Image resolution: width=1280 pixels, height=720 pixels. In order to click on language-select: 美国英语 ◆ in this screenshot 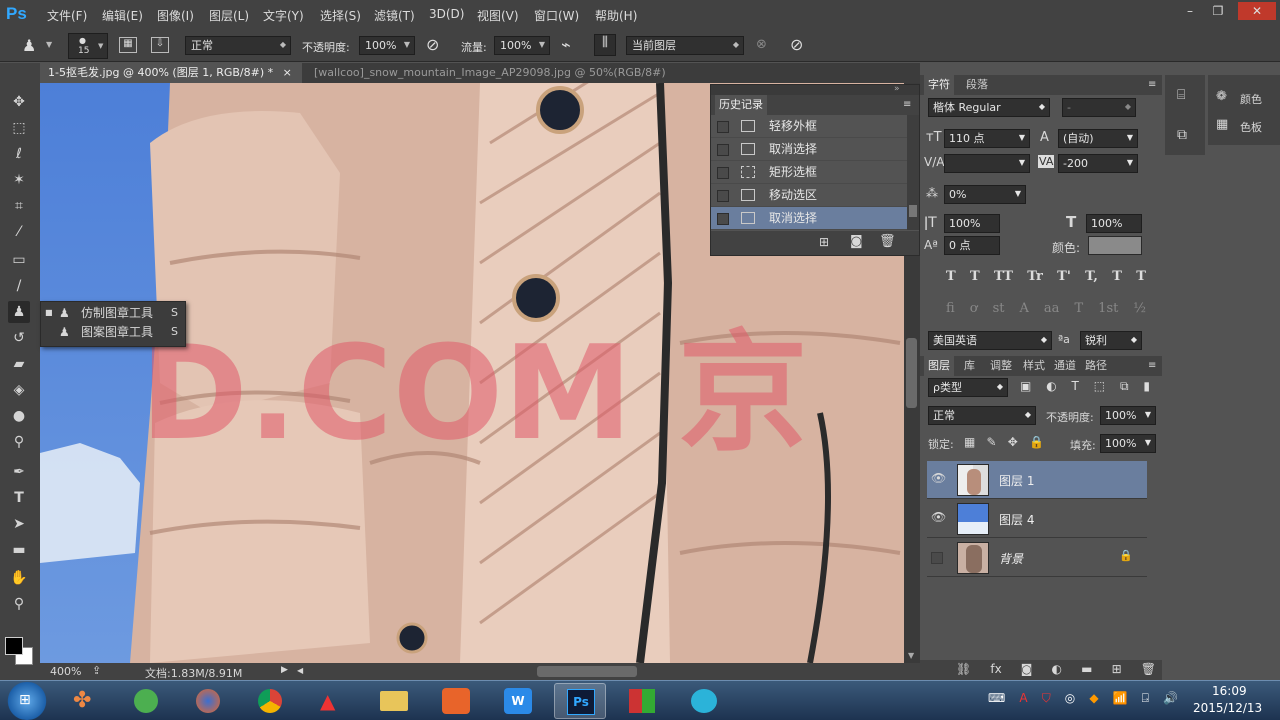, I will do `click(990, 340)`.